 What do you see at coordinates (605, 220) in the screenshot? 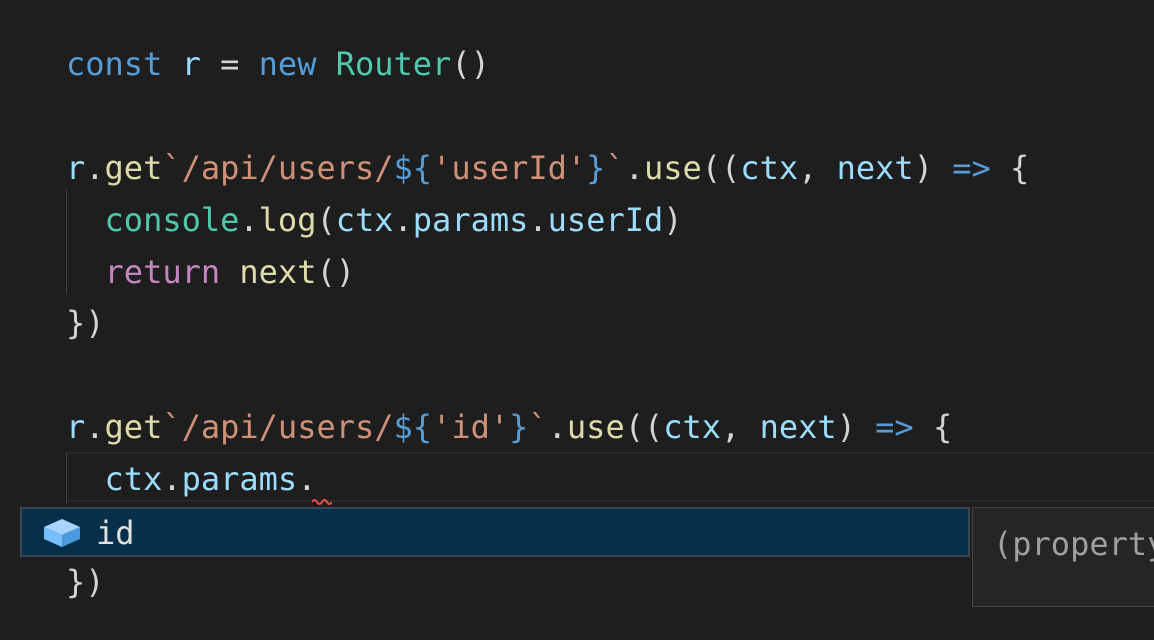
I see `code-token: userId` at bounding box center [605, 220].